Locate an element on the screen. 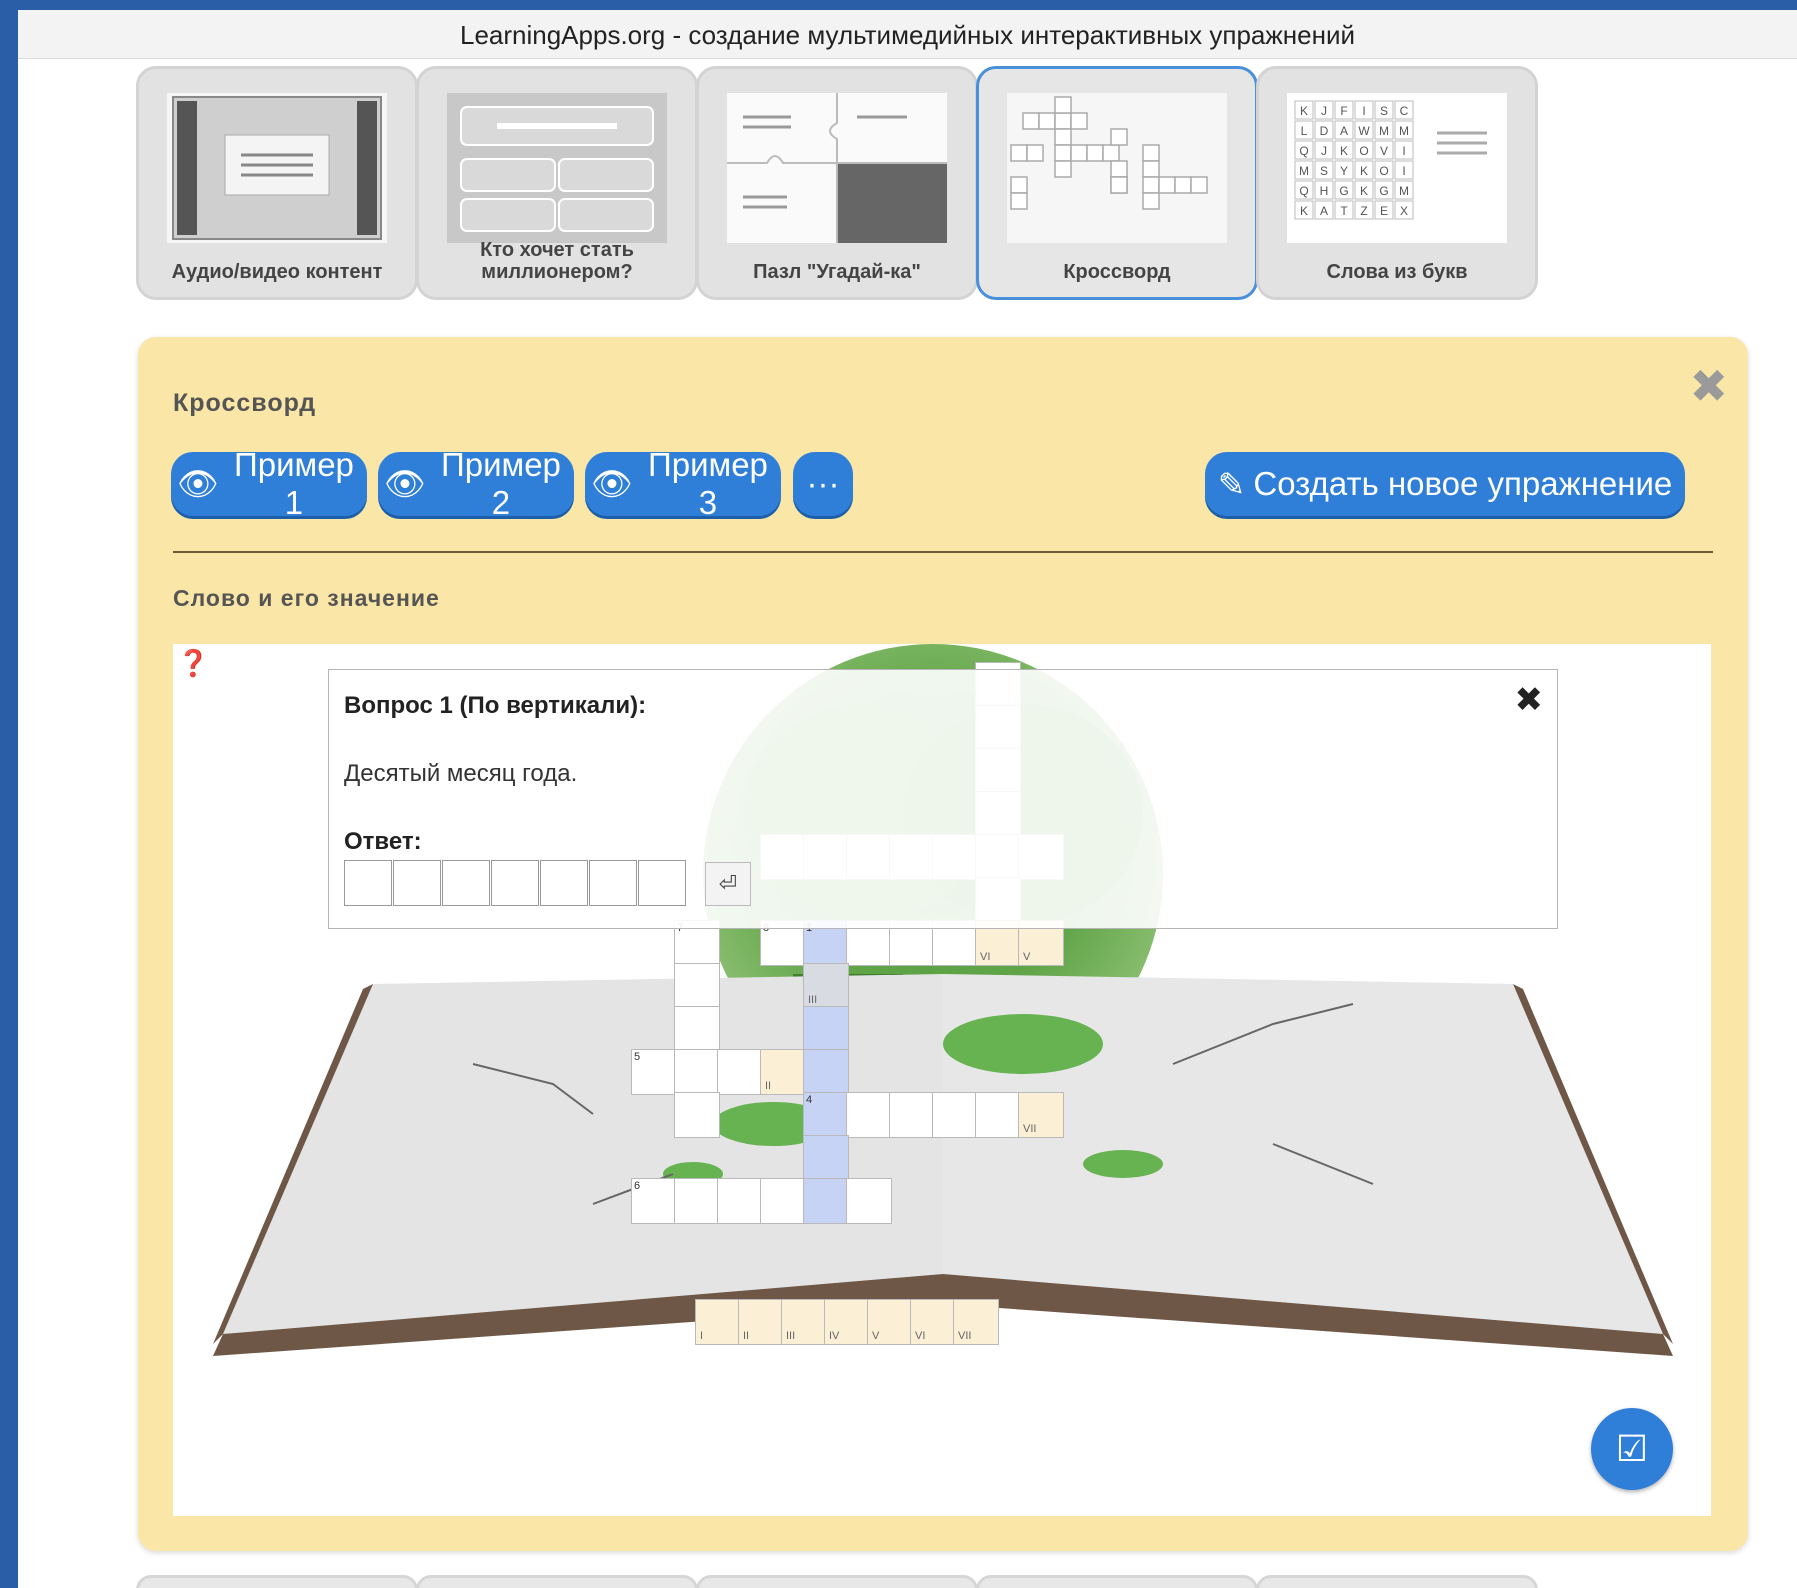 The image size is (1797, 1588). puzzle-icon is located at coordinates (837, 168).